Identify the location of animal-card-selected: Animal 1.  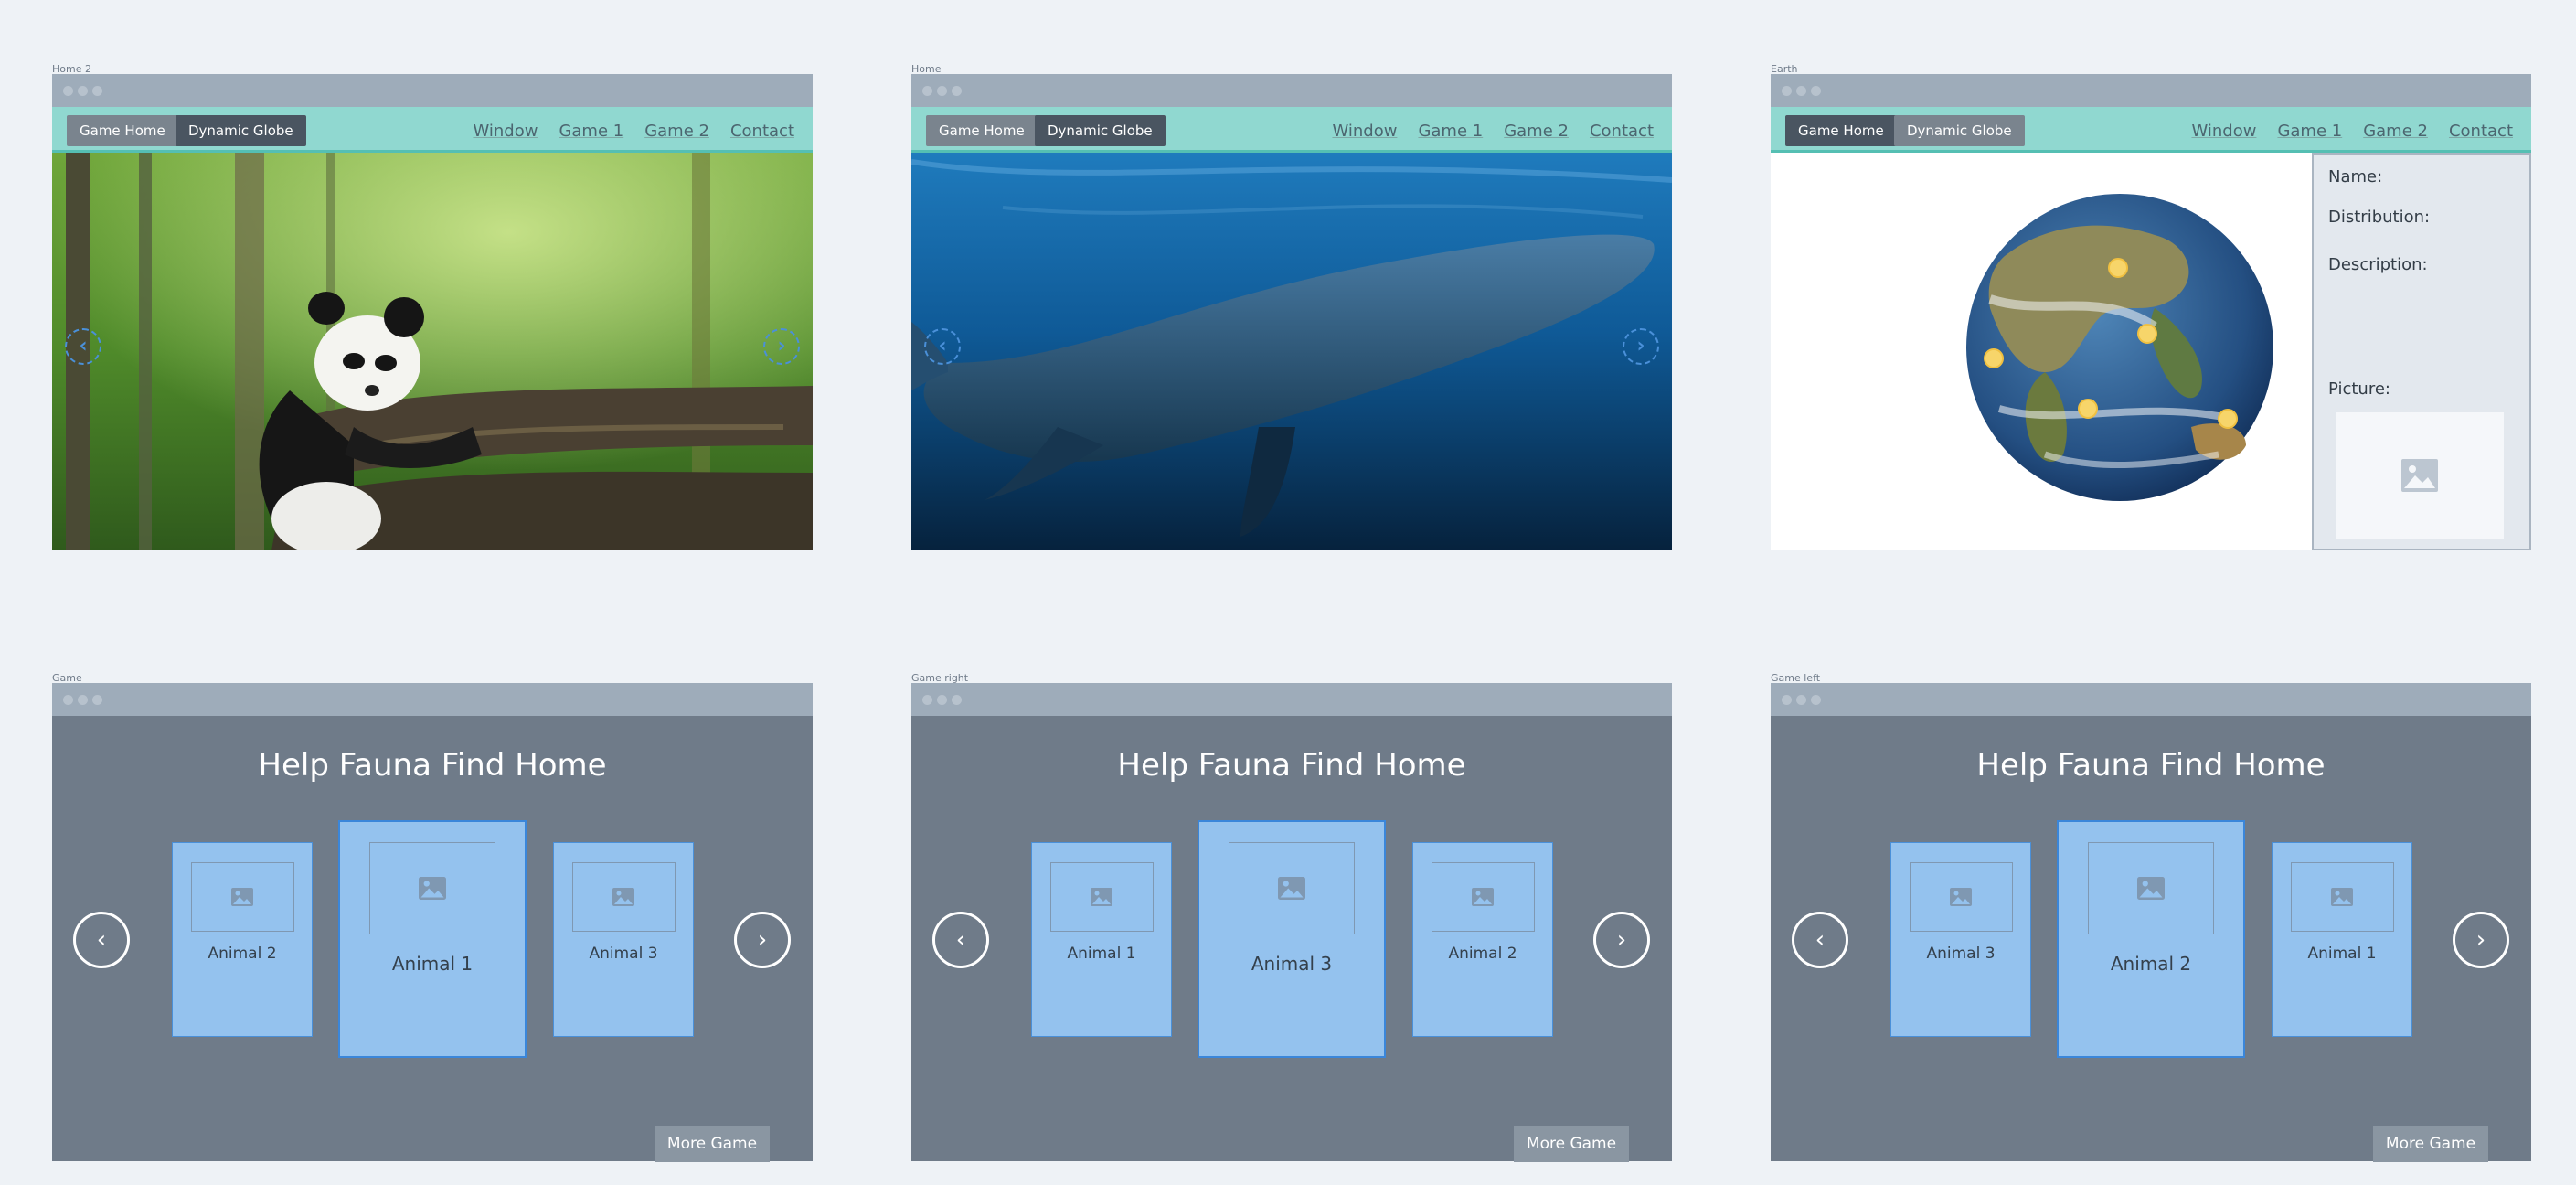
(432, 939).